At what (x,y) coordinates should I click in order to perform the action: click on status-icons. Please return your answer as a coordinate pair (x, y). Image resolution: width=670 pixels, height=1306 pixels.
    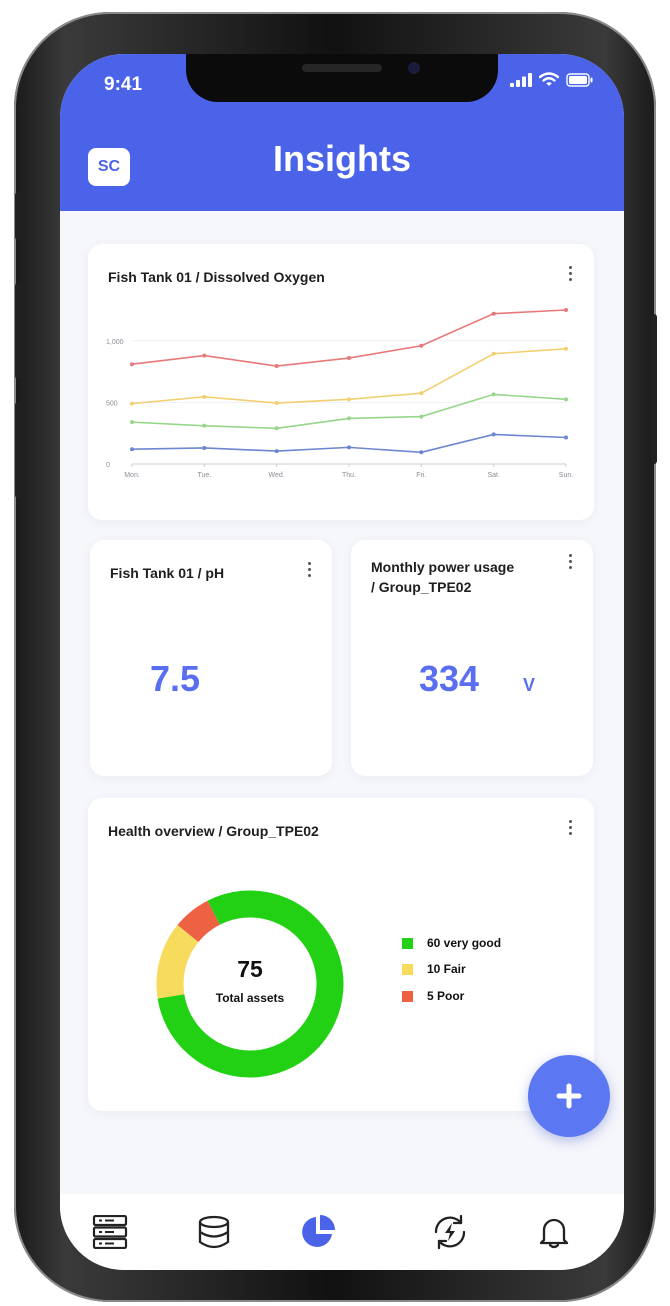
    Looking at the image, I should click on (552, 79).